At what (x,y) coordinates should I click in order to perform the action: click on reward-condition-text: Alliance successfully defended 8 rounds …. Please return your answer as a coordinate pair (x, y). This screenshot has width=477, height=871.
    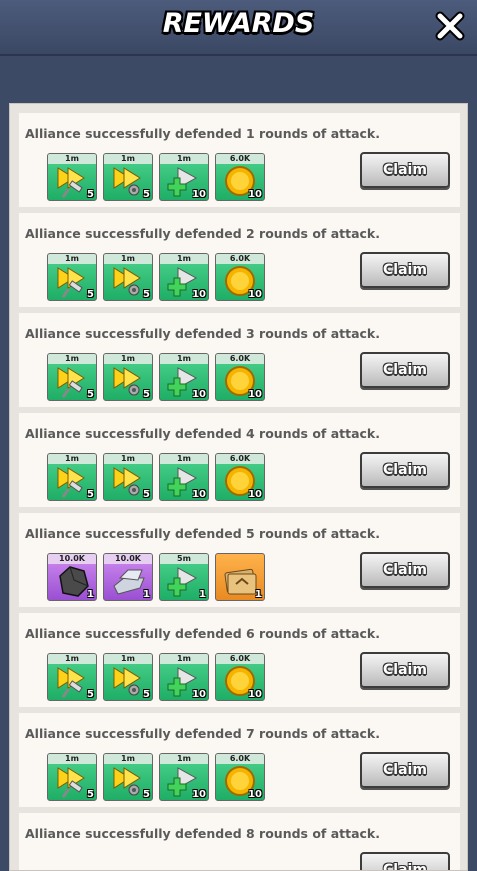
    Looking at the image, I should click on (202, 833).